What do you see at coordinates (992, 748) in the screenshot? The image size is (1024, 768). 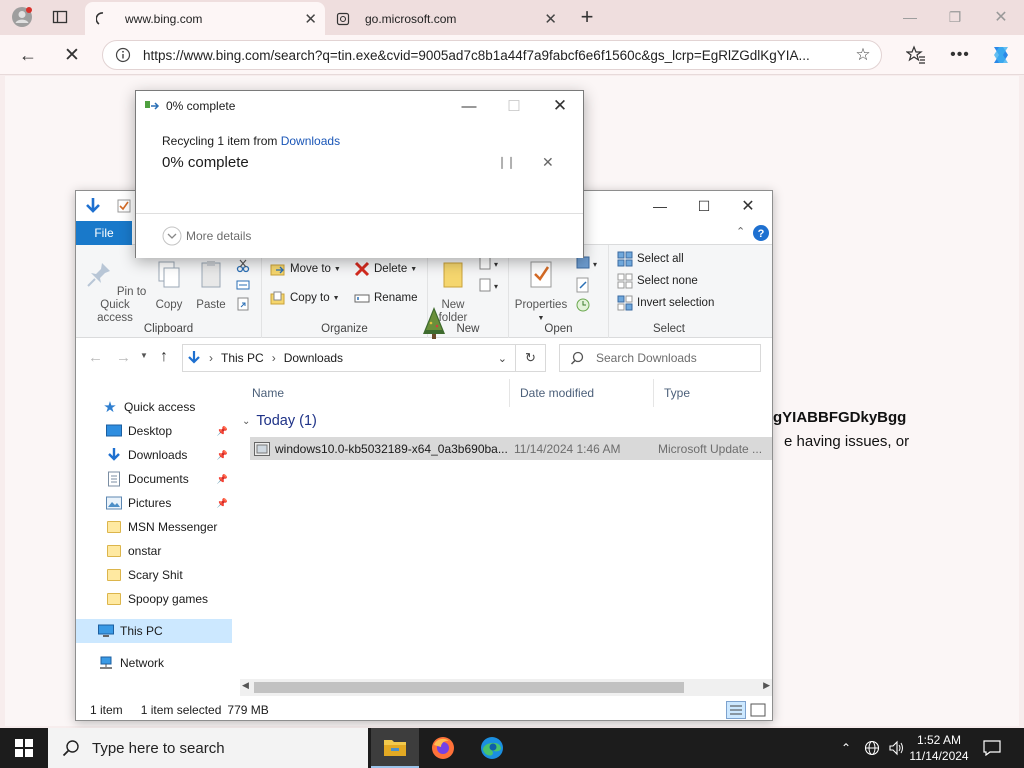 I see `notifications-button` at bounding box center [992, 748].